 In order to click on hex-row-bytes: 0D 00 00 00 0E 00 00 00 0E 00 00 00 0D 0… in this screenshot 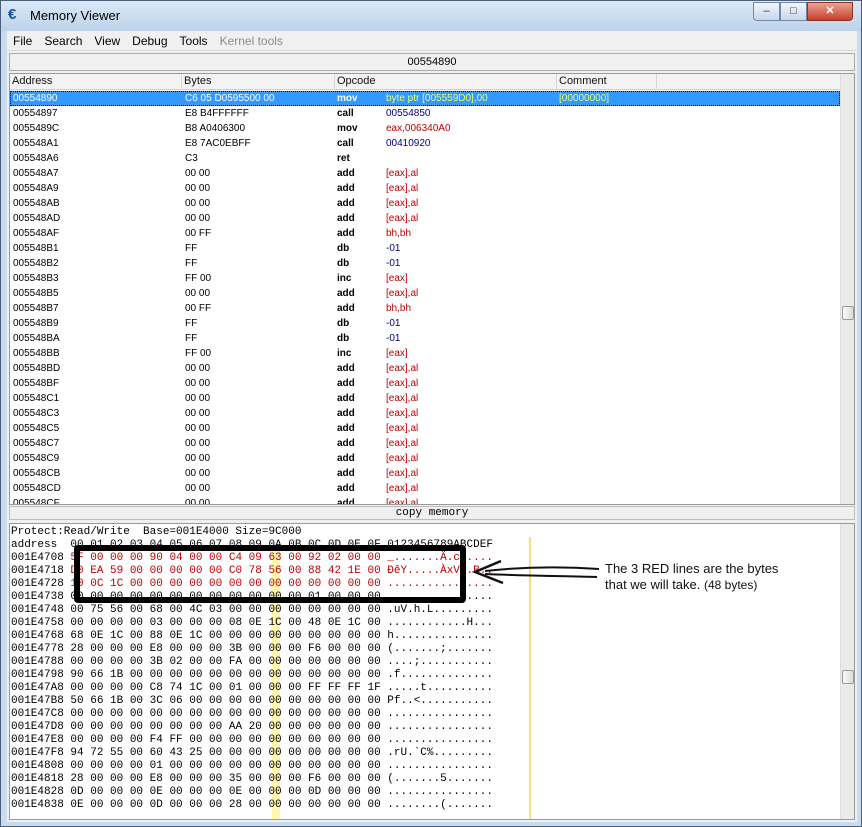, I will do `click(225, 792)`.